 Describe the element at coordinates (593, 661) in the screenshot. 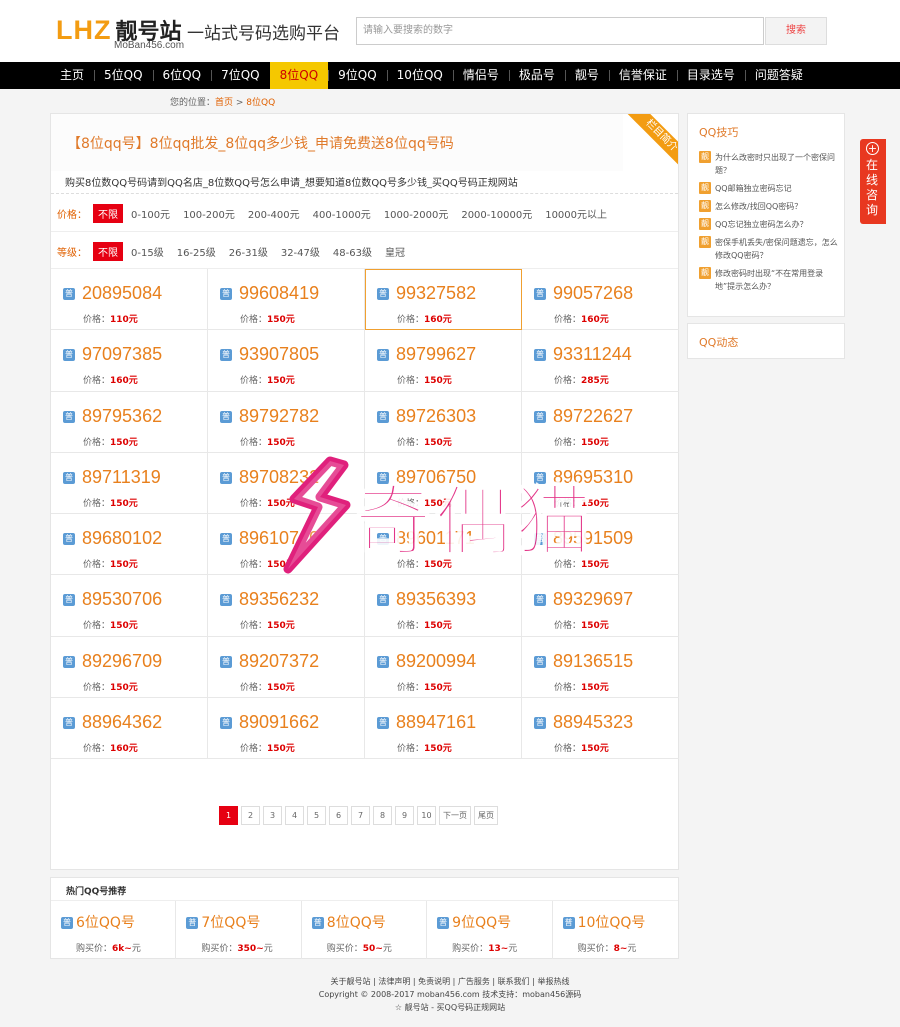

I see `qq-number: 89136515` at that location.